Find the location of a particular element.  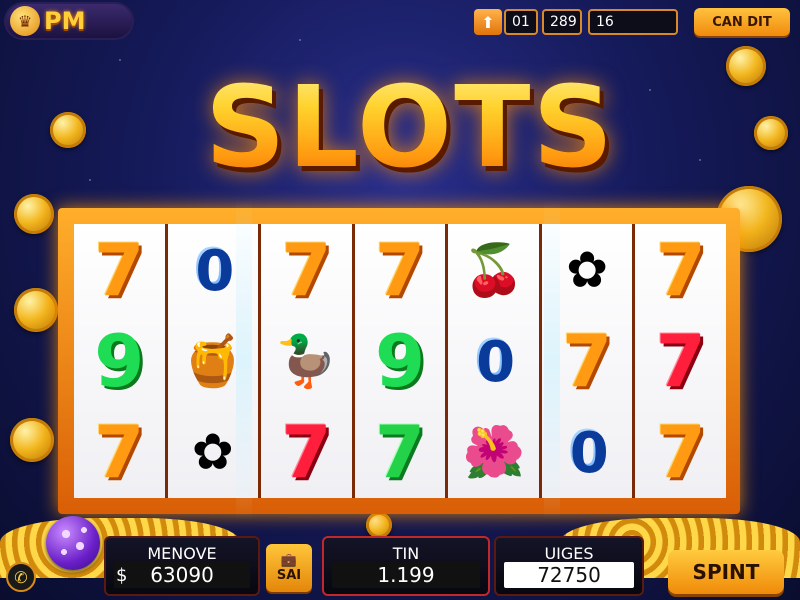

win-value: 1.199 is located at coordinates (406, 575).